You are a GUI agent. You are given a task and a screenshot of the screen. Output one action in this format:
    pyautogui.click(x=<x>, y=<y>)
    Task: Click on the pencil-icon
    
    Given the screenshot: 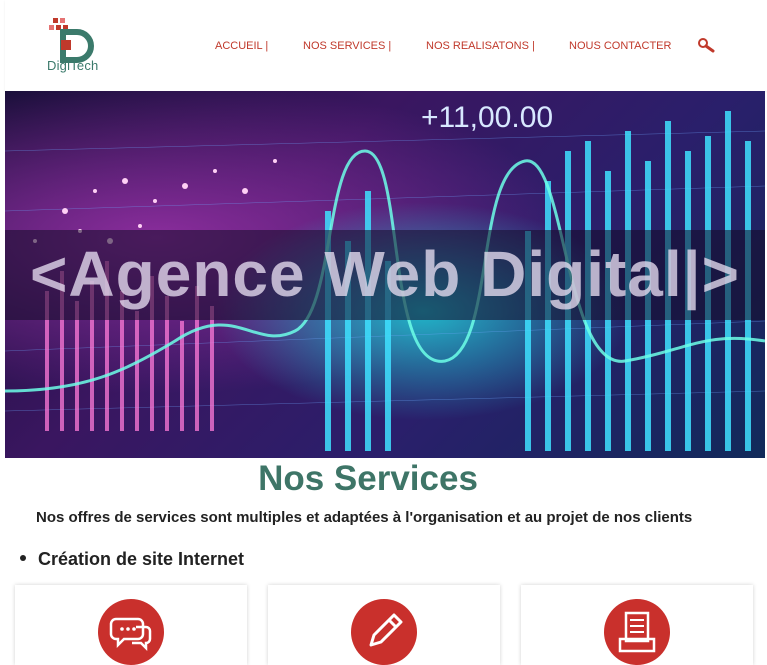 What is the action you would take?
    pyautogui.click(x=384, y=632)
    